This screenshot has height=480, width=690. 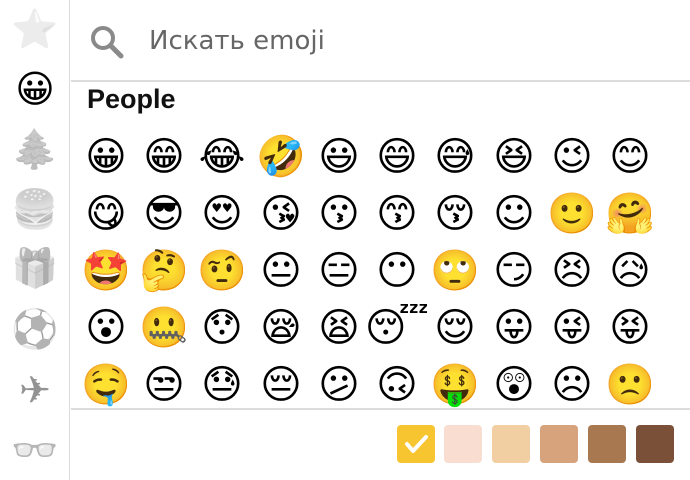 What do you see at coordinates (463, 444) in the screenshot?
I see `skin-tone-light-button` at bounding box center [463, 444].